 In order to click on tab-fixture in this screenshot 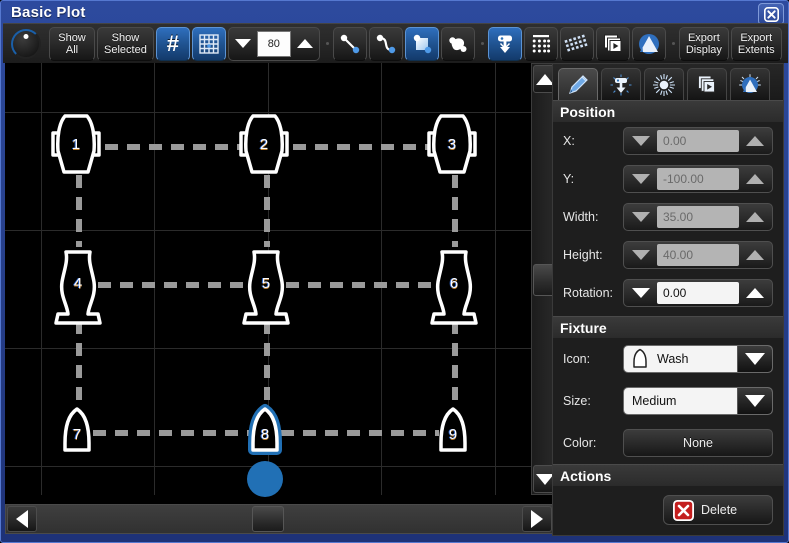, I will do `click(621, 84)`.